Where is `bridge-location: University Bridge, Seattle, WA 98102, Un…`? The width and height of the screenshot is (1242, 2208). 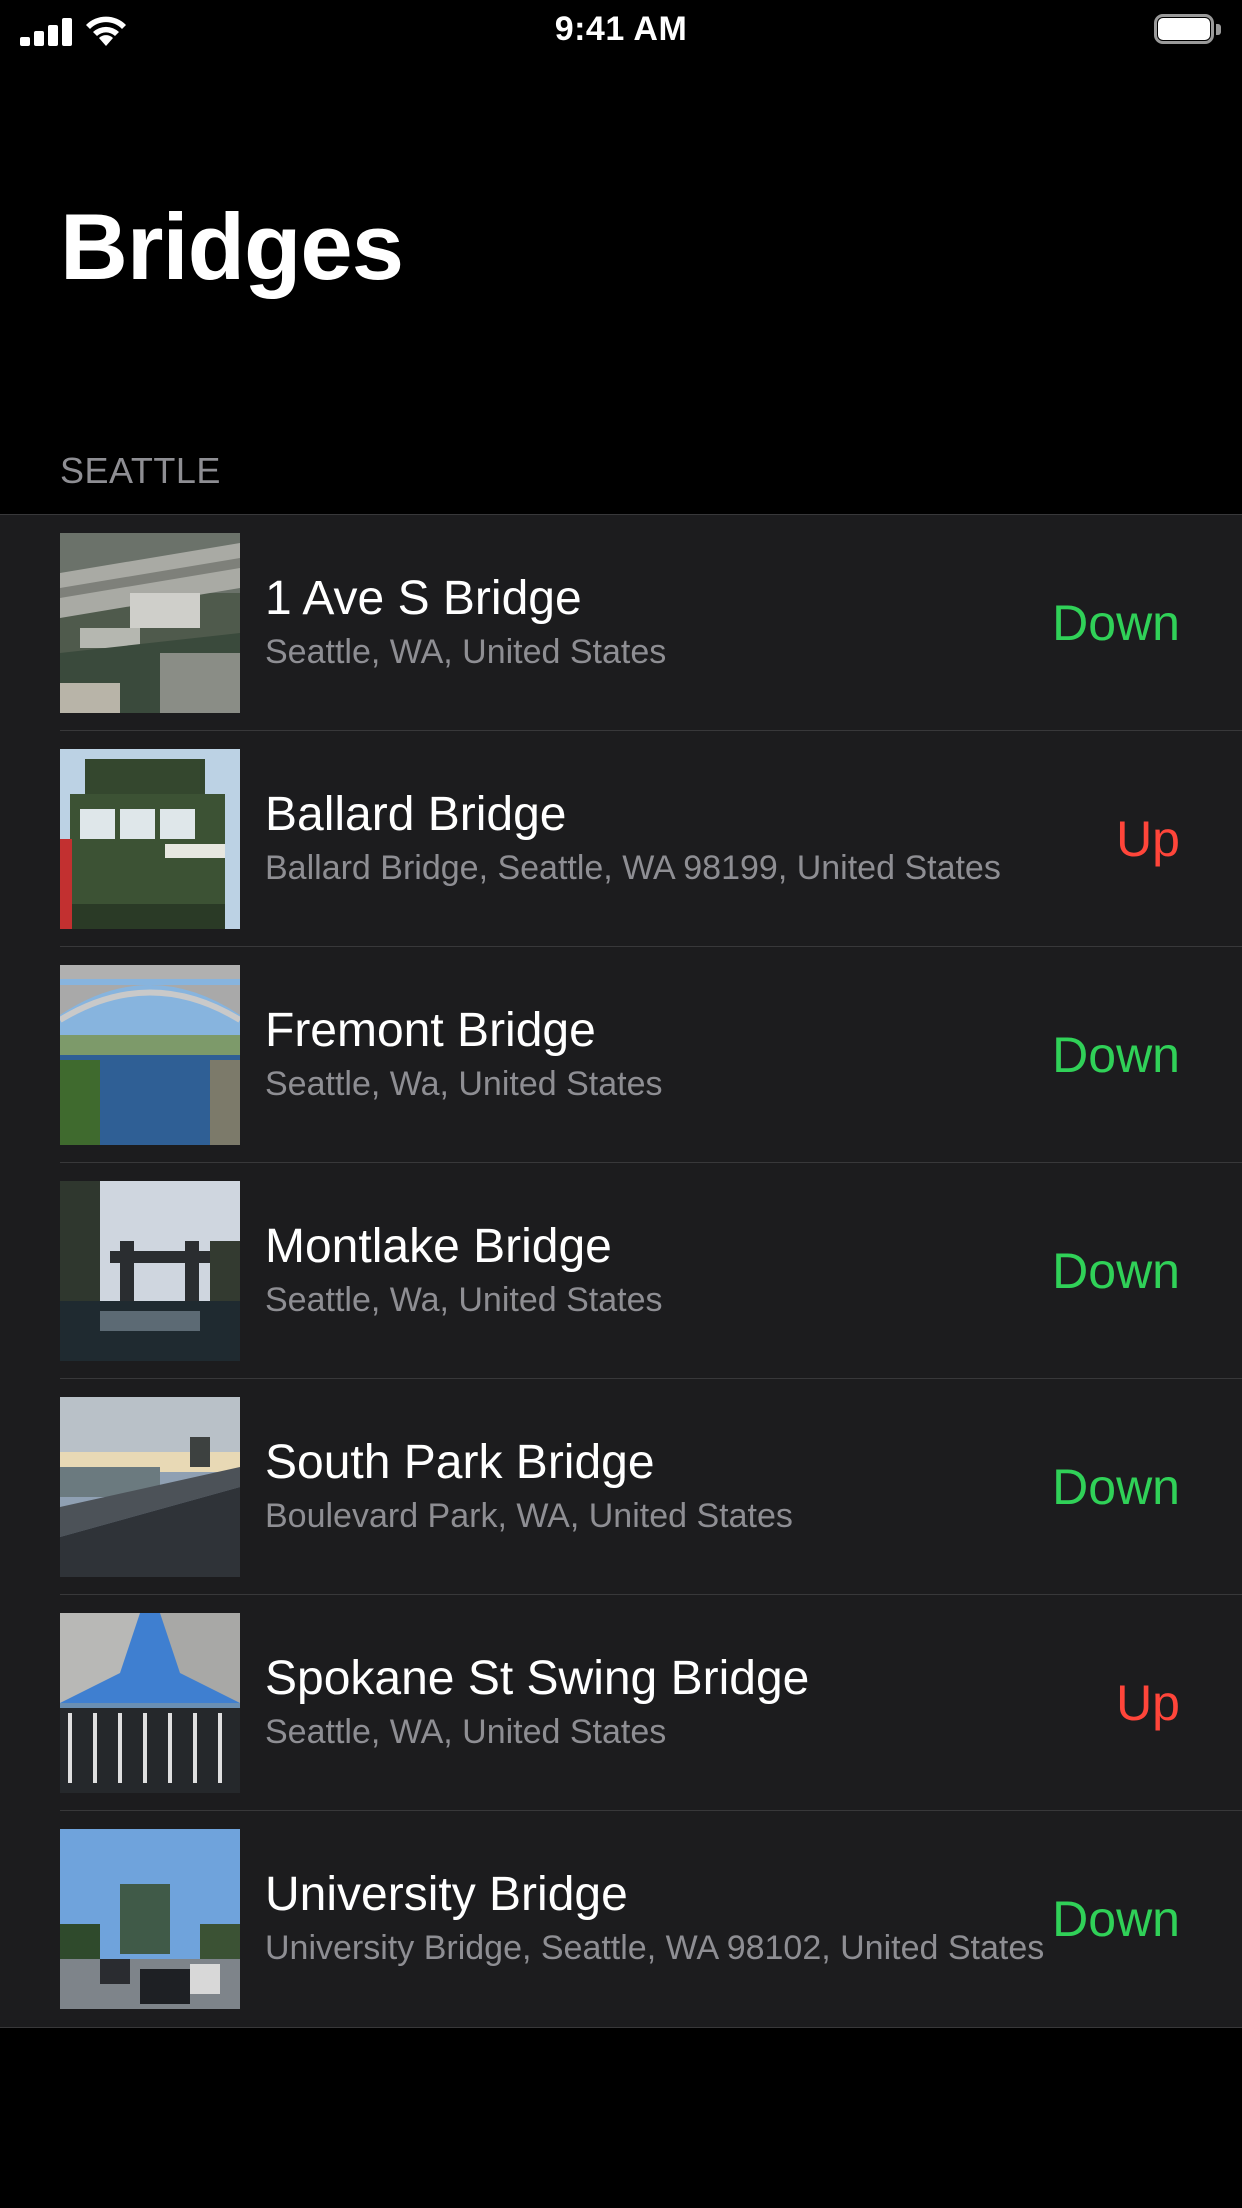 bridge-location: University Bridge, Seattle, WA 98102, Un… is located at coordinates (655, 1948).